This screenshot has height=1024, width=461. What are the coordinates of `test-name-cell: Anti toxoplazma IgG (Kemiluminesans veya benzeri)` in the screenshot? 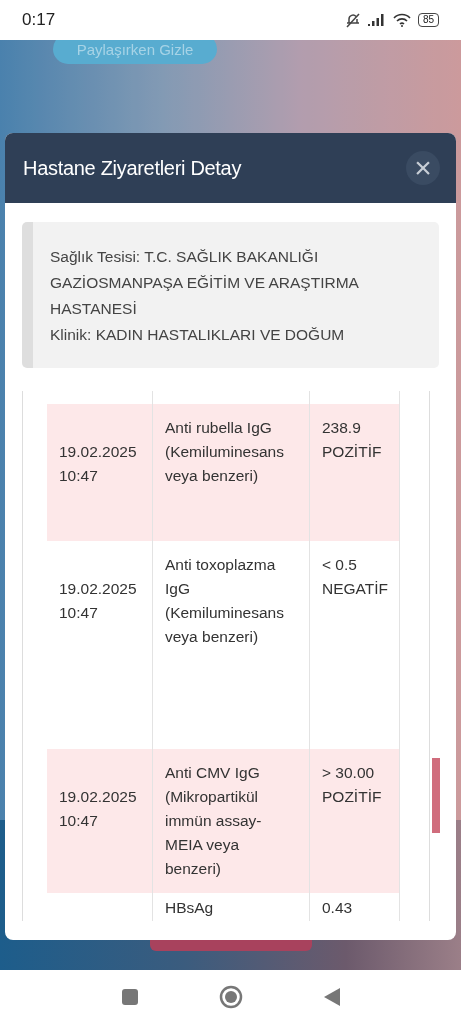 It's located at (224, 600).